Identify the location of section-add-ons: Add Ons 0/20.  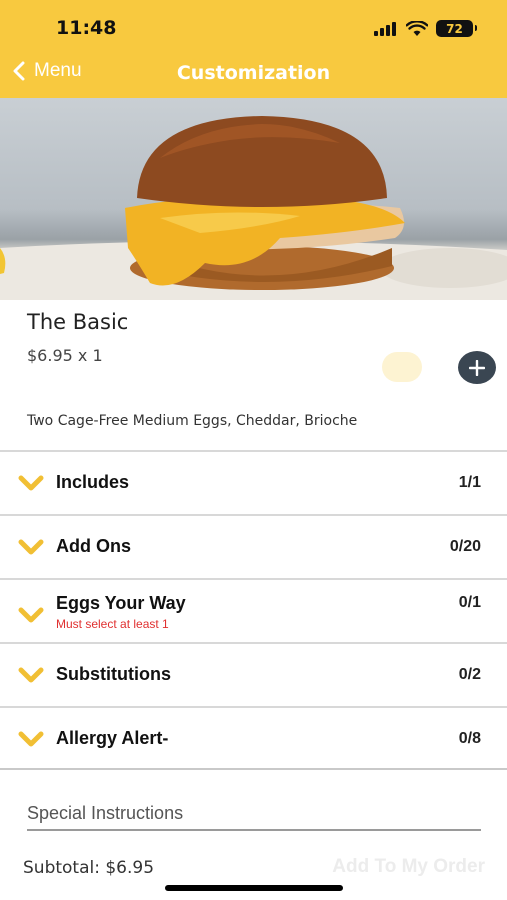
(253, 546).